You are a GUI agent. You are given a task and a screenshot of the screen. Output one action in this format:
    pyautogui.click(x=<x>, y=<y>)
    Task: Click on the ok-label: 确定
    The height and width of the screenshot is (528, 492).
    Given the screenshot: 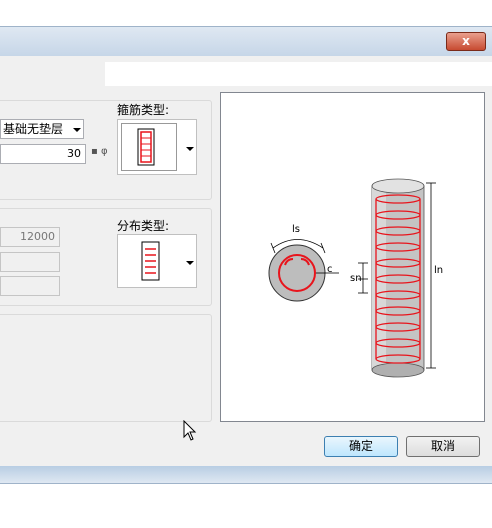 What is the action you would take?
    pyautogui.click(x=360, y=446)
    